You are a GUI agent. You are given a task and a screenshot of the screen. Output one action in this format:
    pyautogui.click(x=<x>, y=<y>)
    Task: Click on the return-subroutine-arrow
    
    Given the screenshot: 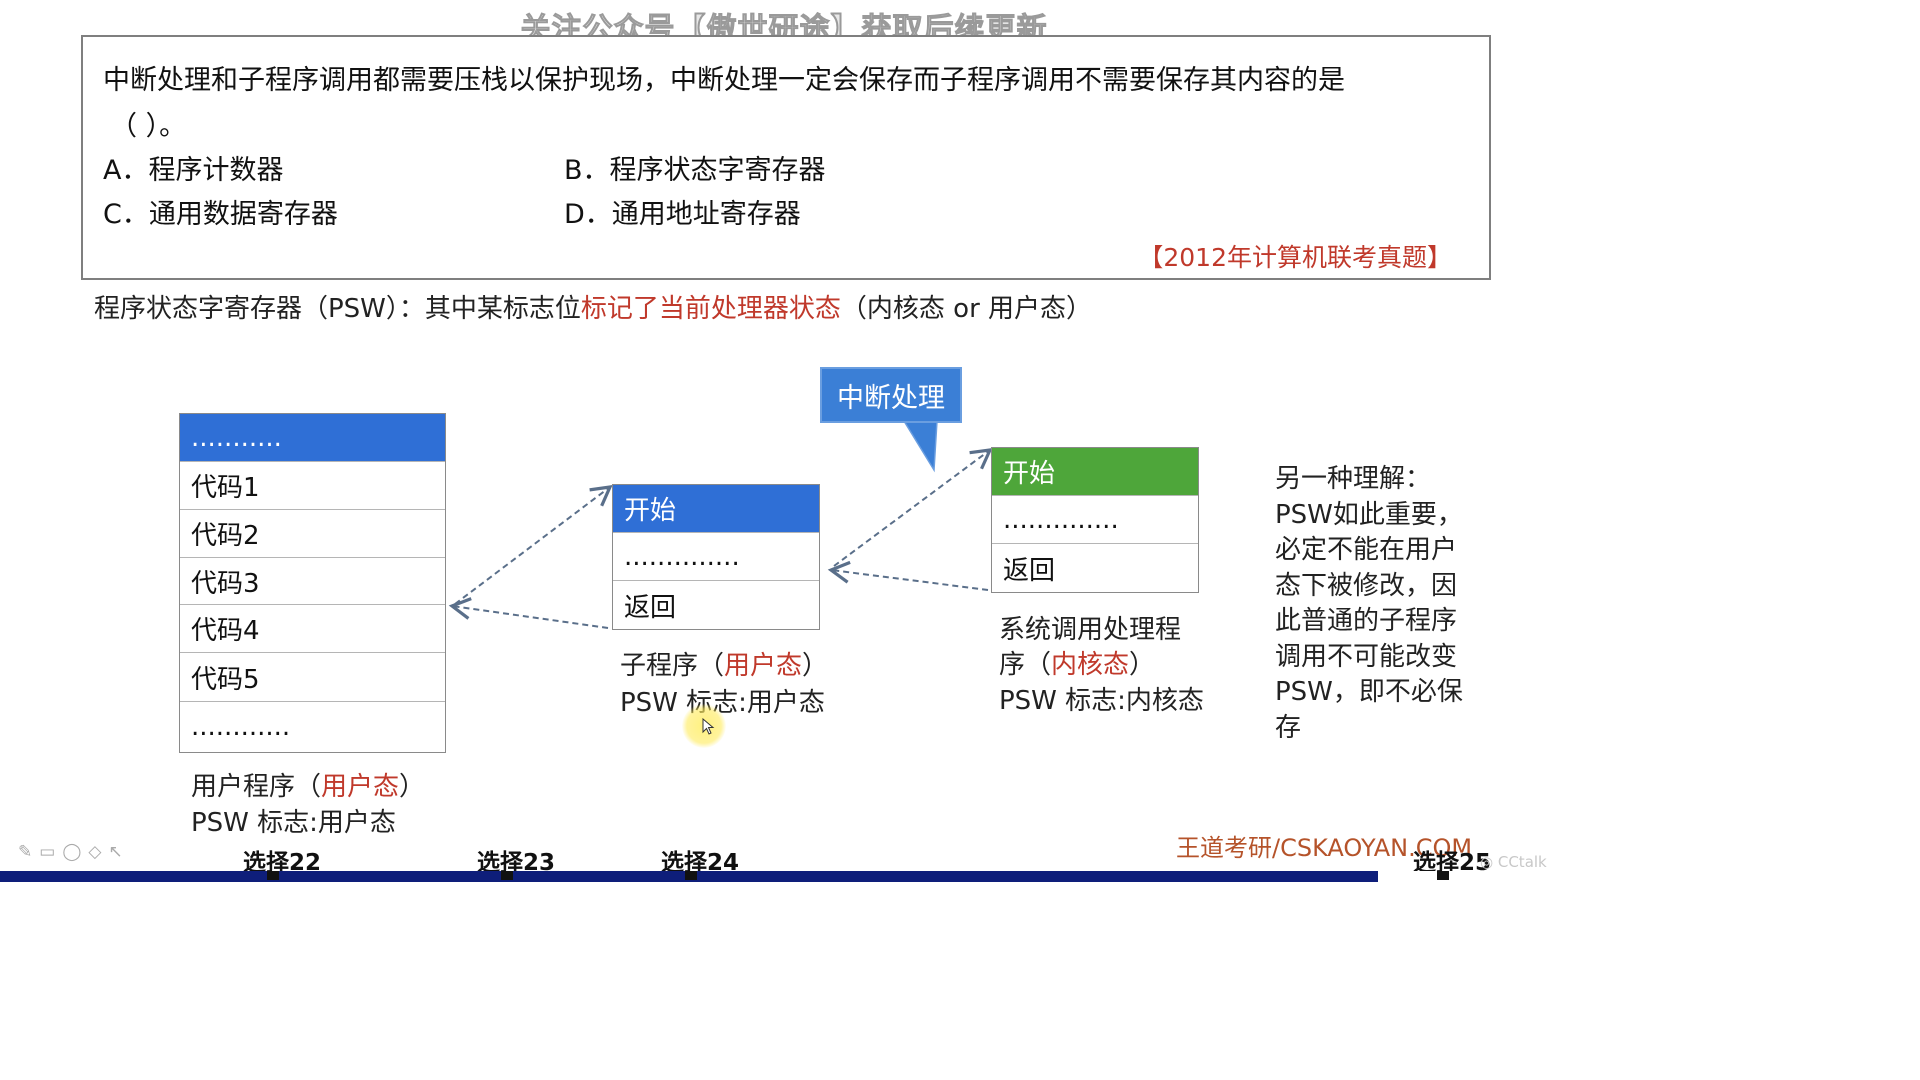 What is the action you would take?
    pyautogui.click(x=528, y=613)
    